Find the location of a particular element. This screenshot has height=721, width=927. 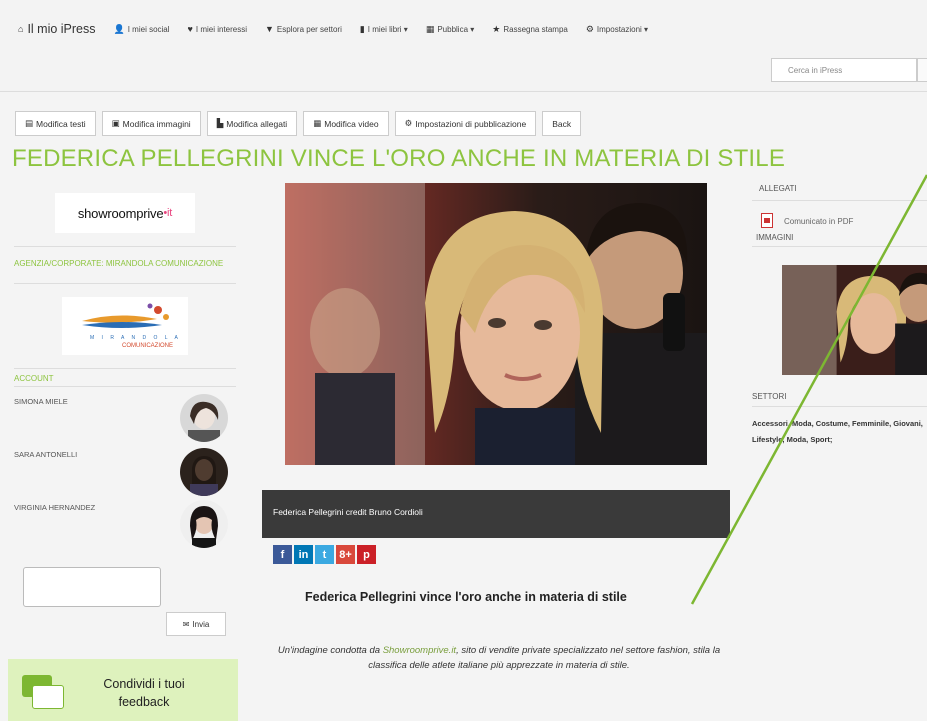

brand-link: ⌂ Il mio iPress is located at coordinates (57, 29).